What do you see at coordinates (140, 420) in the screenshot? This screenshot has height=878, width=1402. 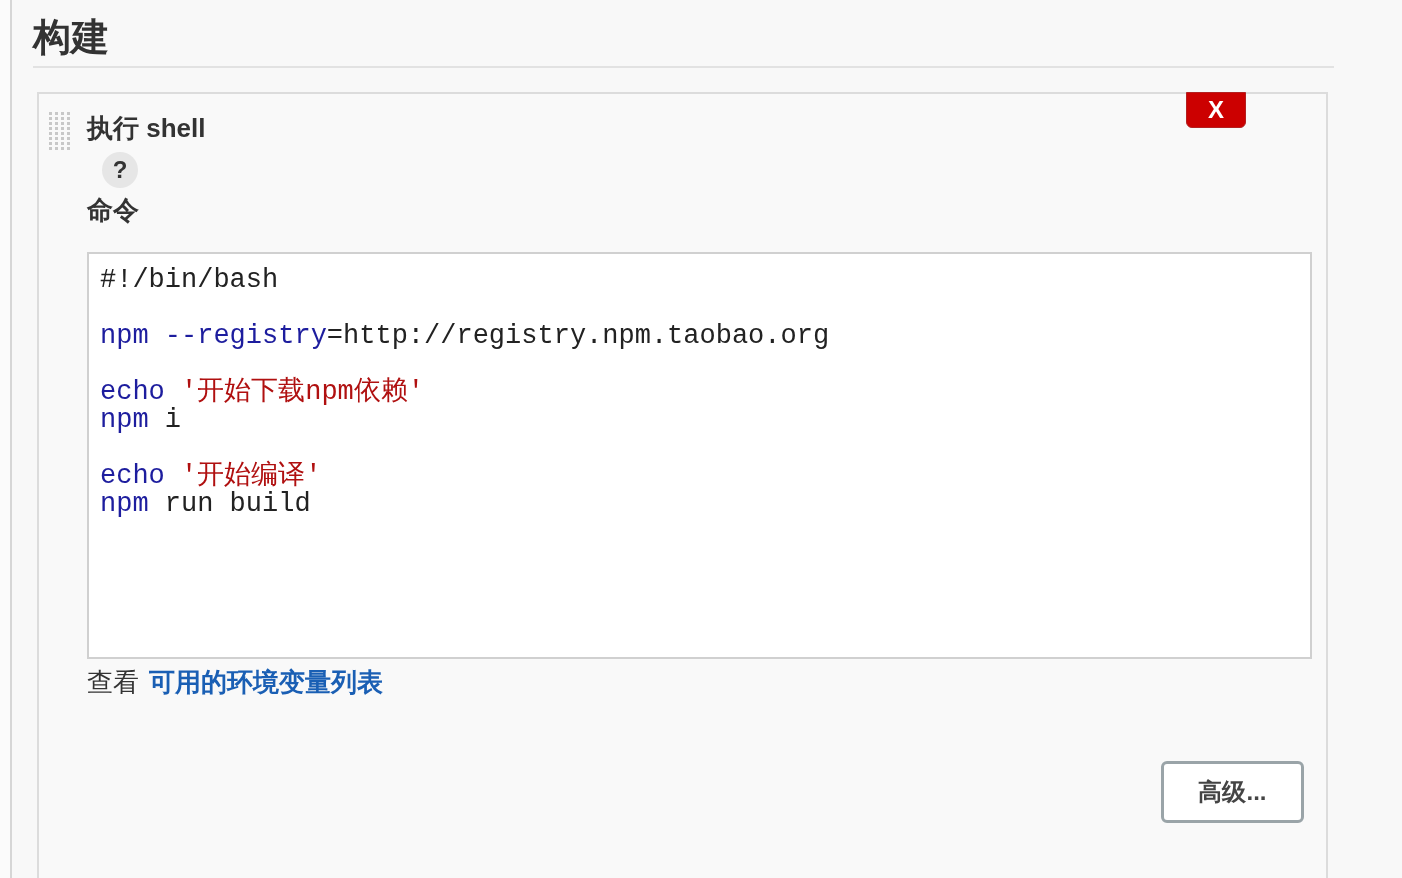 I see `code-line: npm i` at bounding box center [140, 420].